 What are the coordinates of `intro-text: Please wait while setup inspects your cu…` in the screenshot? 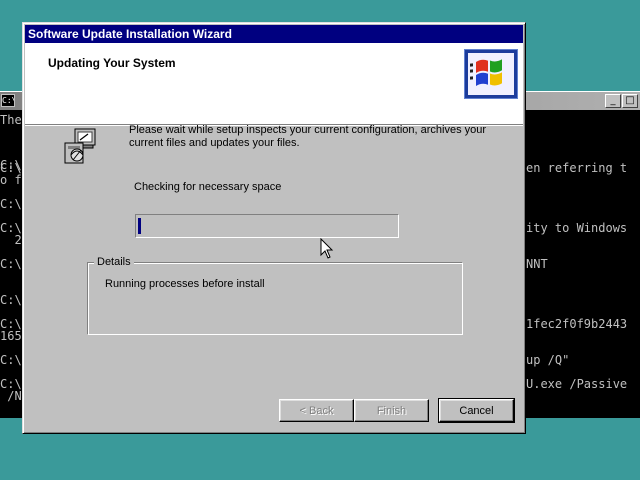 It's located at (308, 136).